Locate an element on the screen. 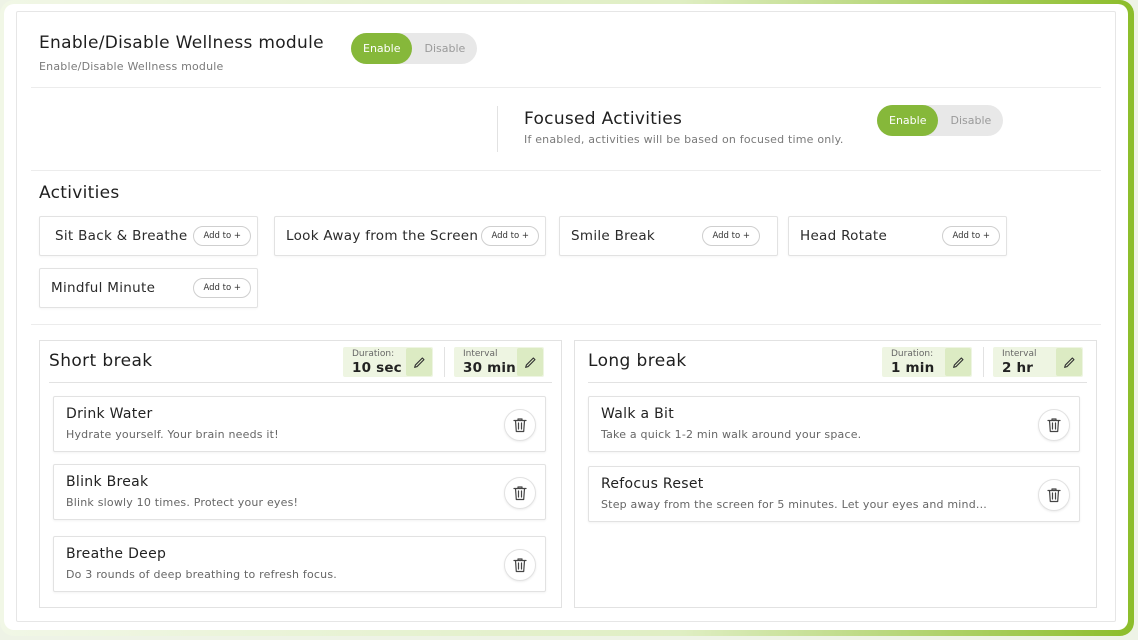 This screenshot has width=1138, height=640. long-break-title: Long break is located at coordinates (637, 361).